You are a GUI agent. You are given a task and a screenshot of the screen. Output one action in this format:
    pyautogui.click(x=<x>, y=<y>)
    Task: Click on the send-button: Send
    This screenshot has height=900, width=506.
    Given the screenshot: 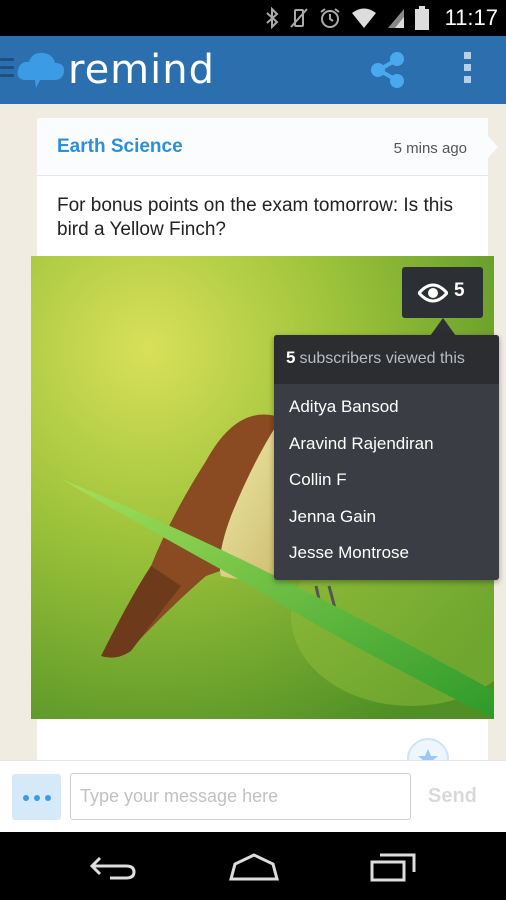 What is the action you would take?
    pyautogui.click(x=452, y=796)
    